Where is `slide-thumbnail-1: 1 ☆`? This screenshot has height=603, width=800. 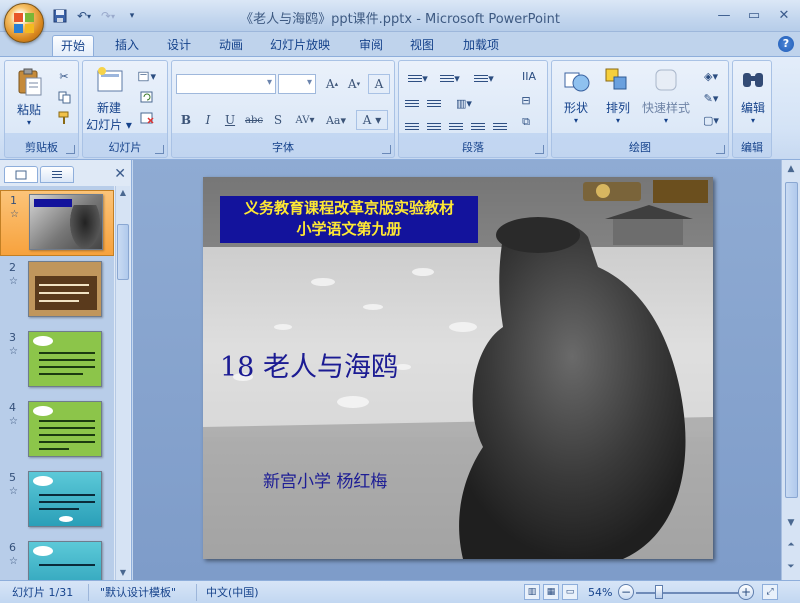
slide-thumbnail-1: 1 ☆ is located at coordinates (57, 223).